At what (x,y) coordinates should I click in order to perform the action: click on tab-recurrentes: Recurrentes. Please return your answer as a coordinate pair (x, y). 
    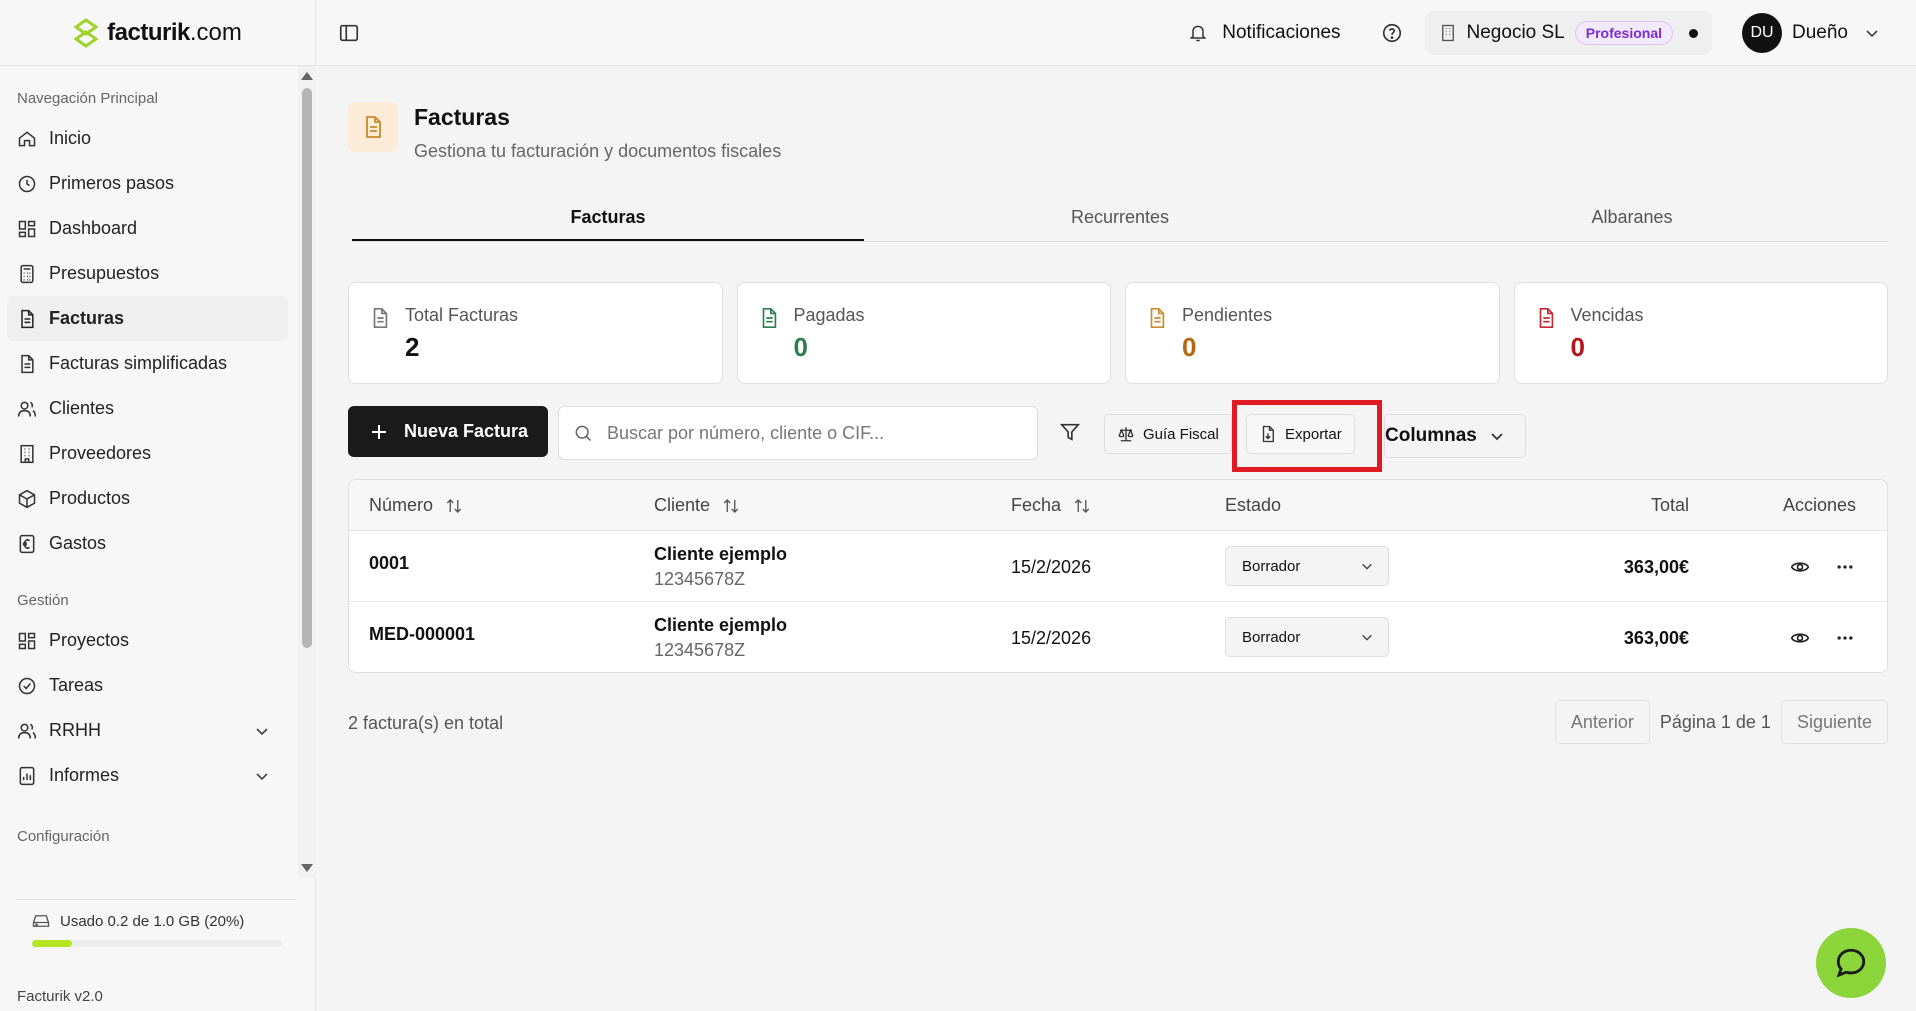
    Looking at the image, I should click on (1120, 220).